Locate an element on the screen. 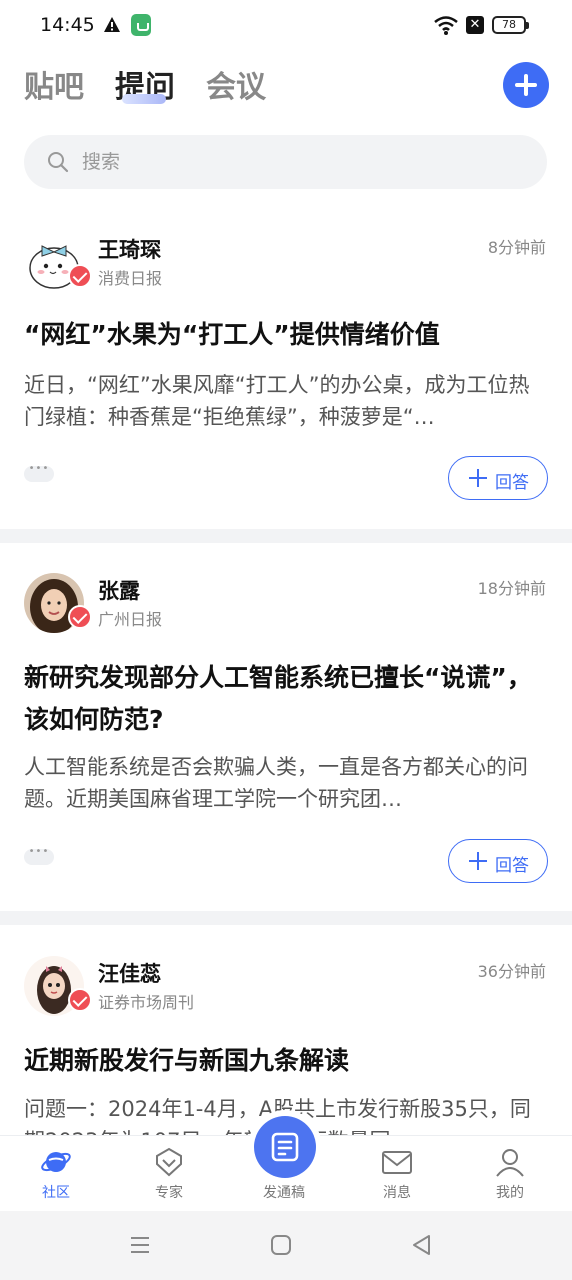 The image size is (572, 1280). publish-button is located at coordinates (285, 1147).